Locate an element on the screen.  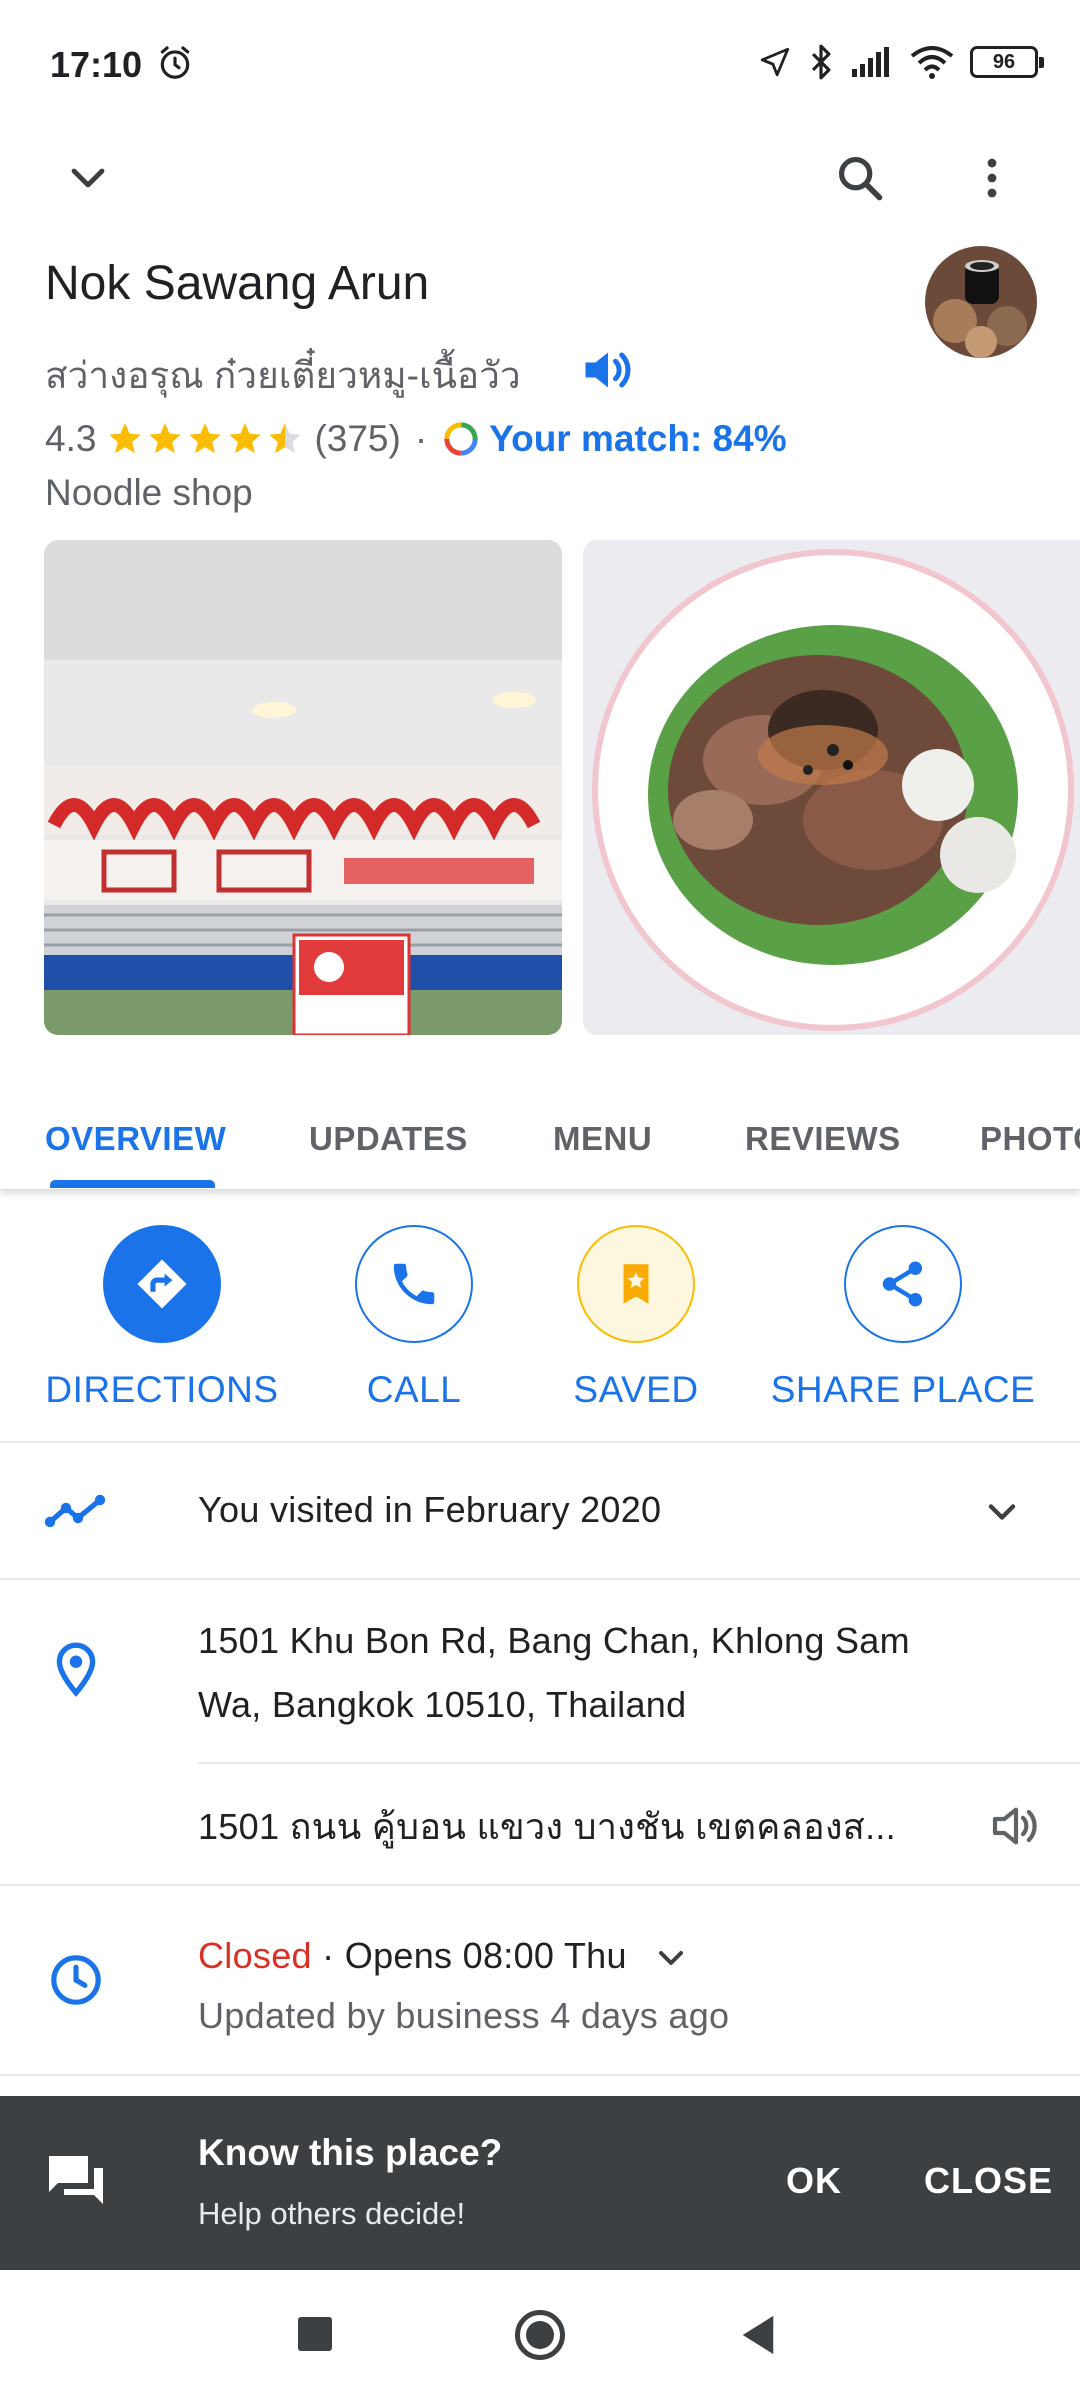
closed-status: Closed is located at coordinates (255, 1955).